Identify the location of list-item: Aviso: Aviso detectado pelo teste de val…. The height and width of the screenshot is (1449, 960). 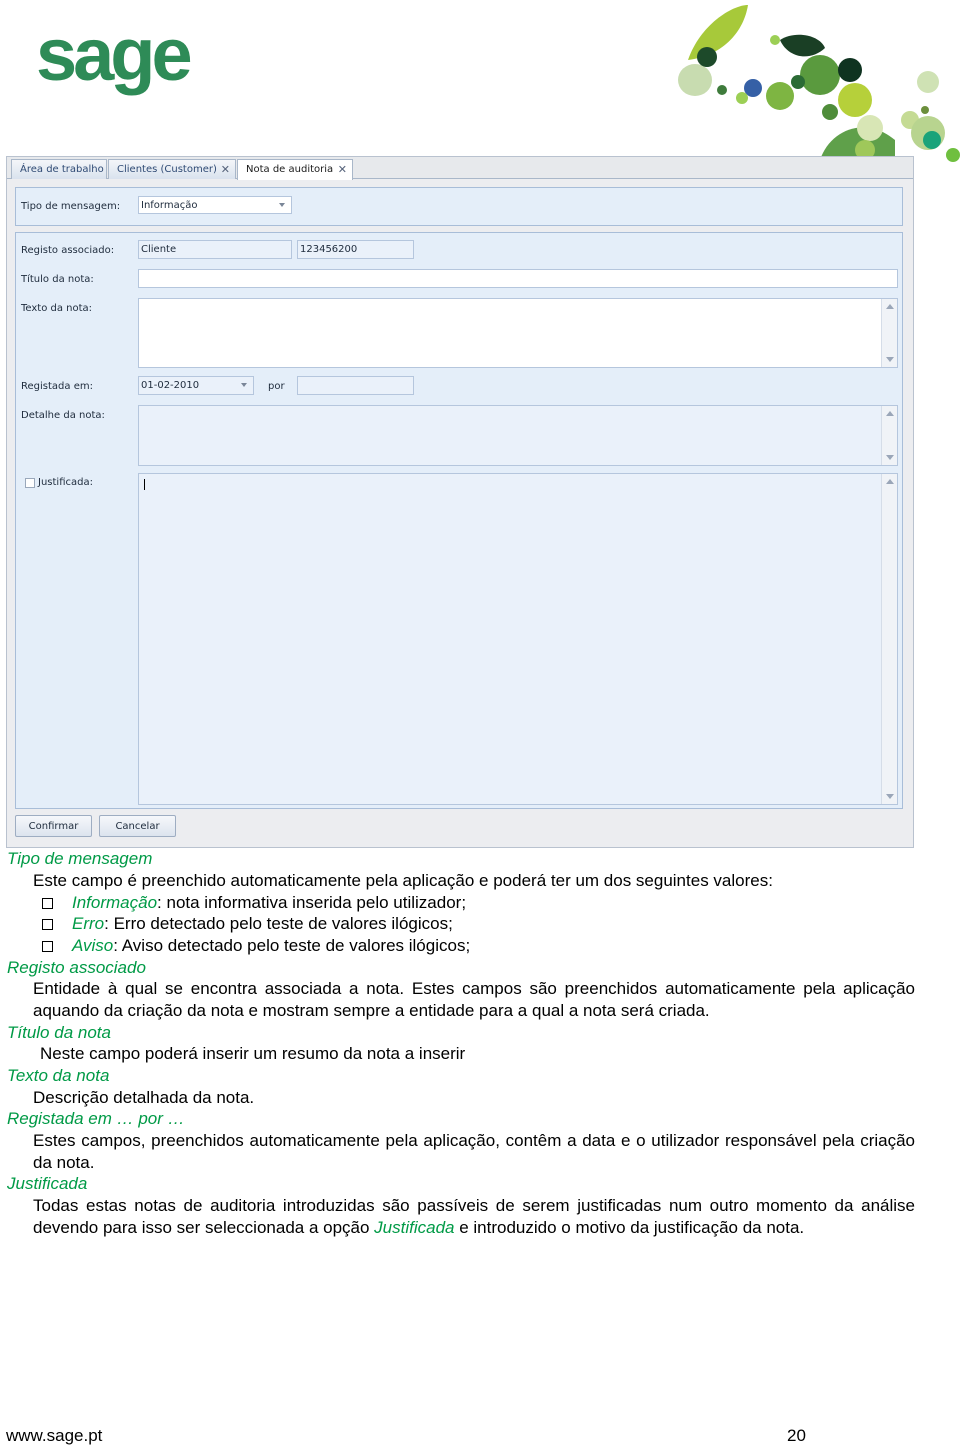
(256, 946).